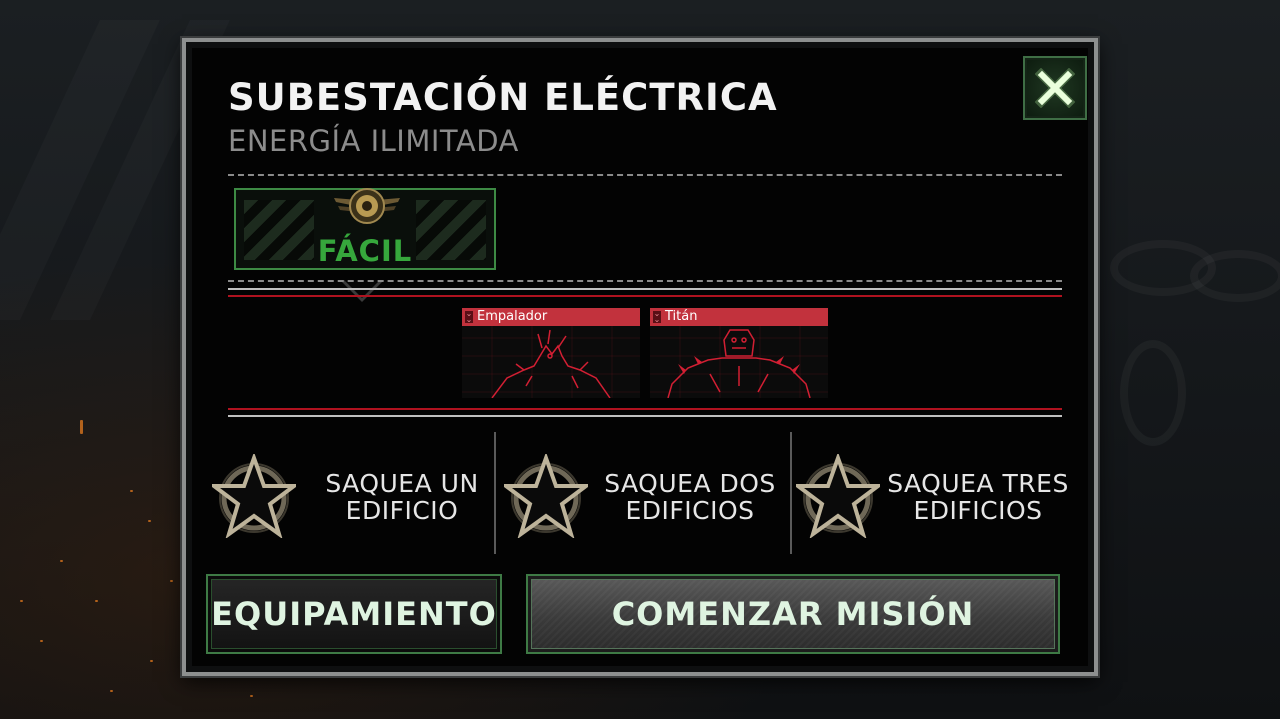  I want to click on titan-portrait, so click(739, 362).